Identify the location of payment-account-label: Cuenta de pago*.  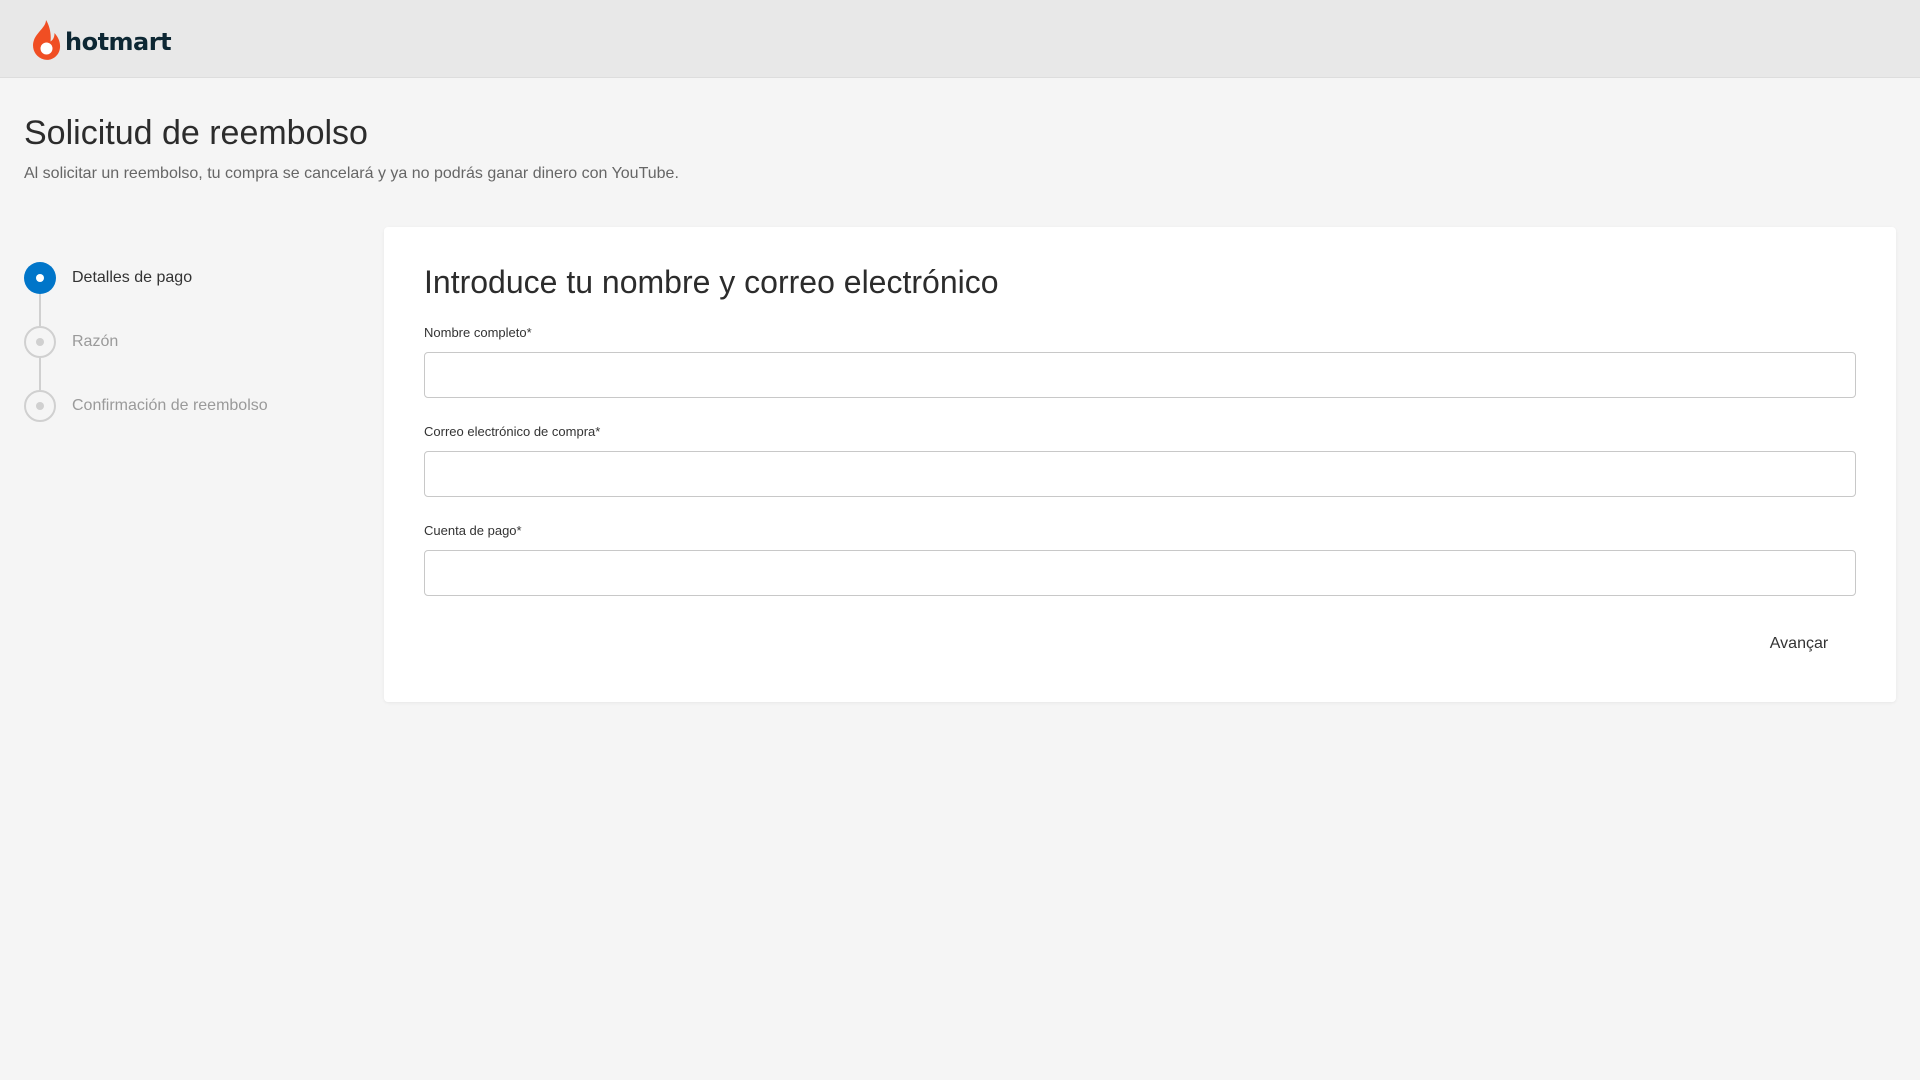
(473, 530).